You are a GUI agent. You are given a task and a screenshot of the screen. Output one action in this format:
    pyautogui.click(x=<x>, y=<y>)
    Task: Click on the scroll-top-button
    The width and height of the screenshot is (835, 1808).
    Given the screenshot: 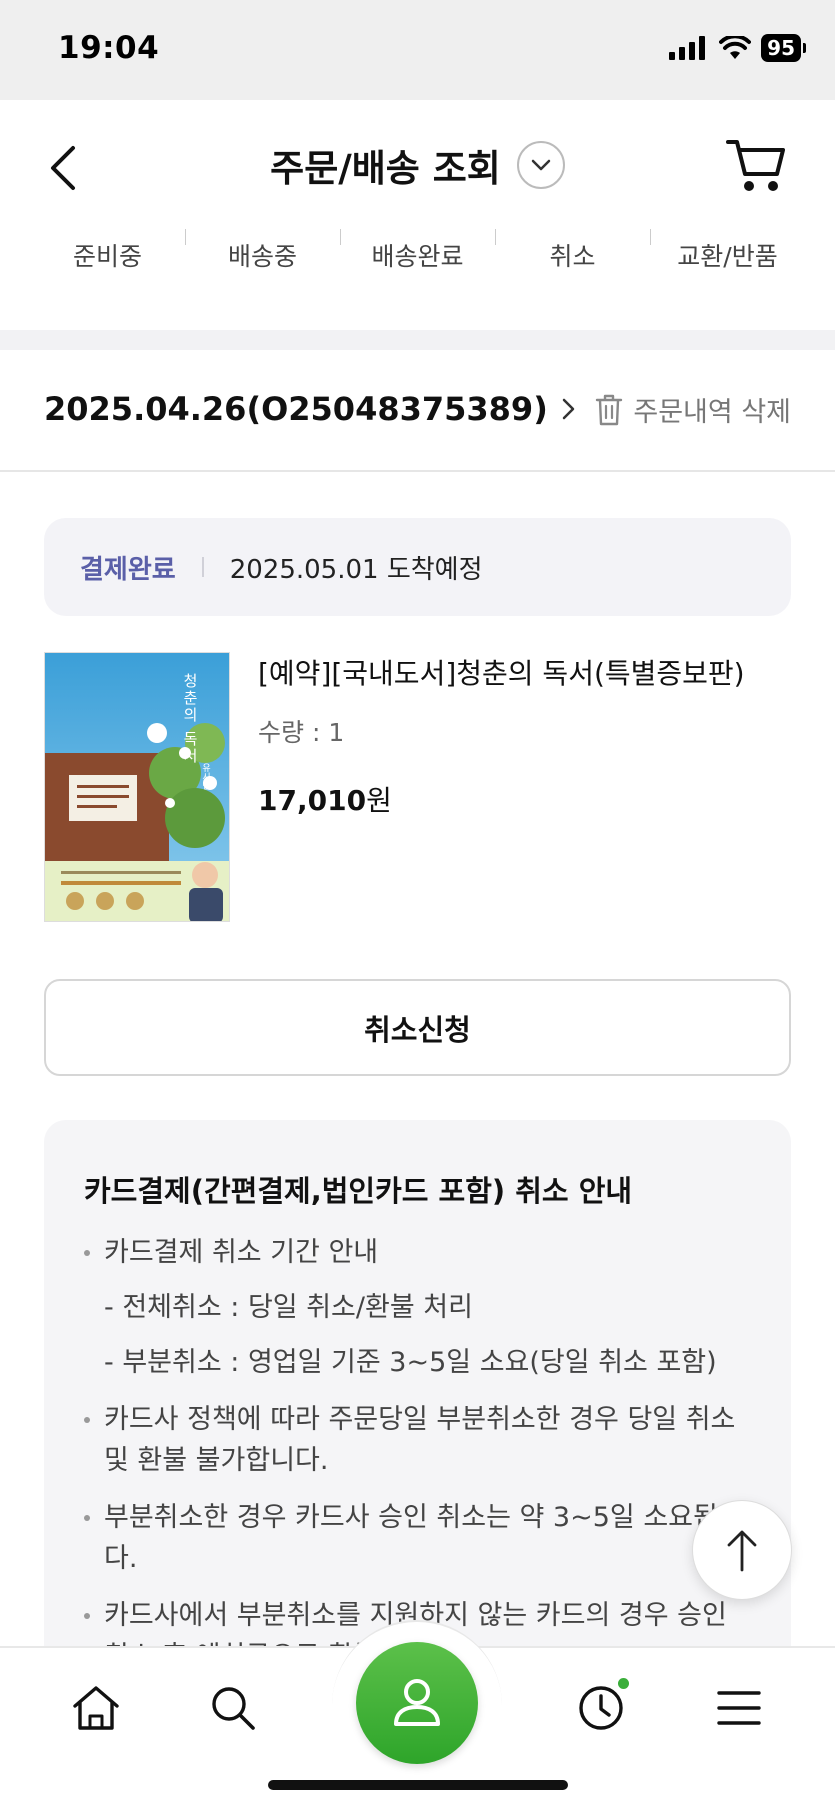 What is the action you would take?
    pyautogui.click(x=742, y=1550)
    